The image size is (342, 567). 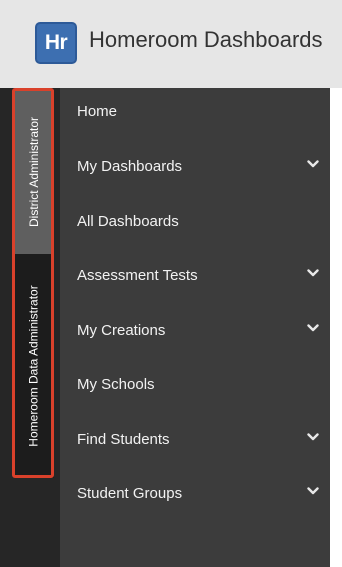 I want to click on nav-item-label: Find Students, so click(x=123, y=439).